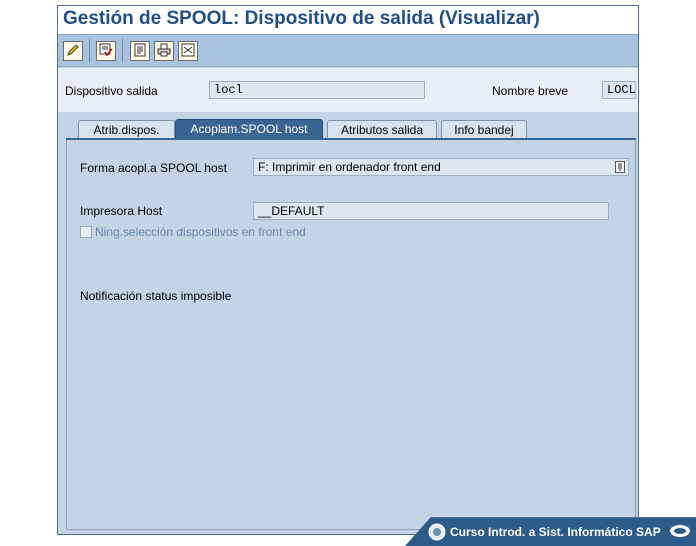  Describe the element at coordinates (156, 296) in the screenshot. I see `status-text: Notificación status imposible` at that location.